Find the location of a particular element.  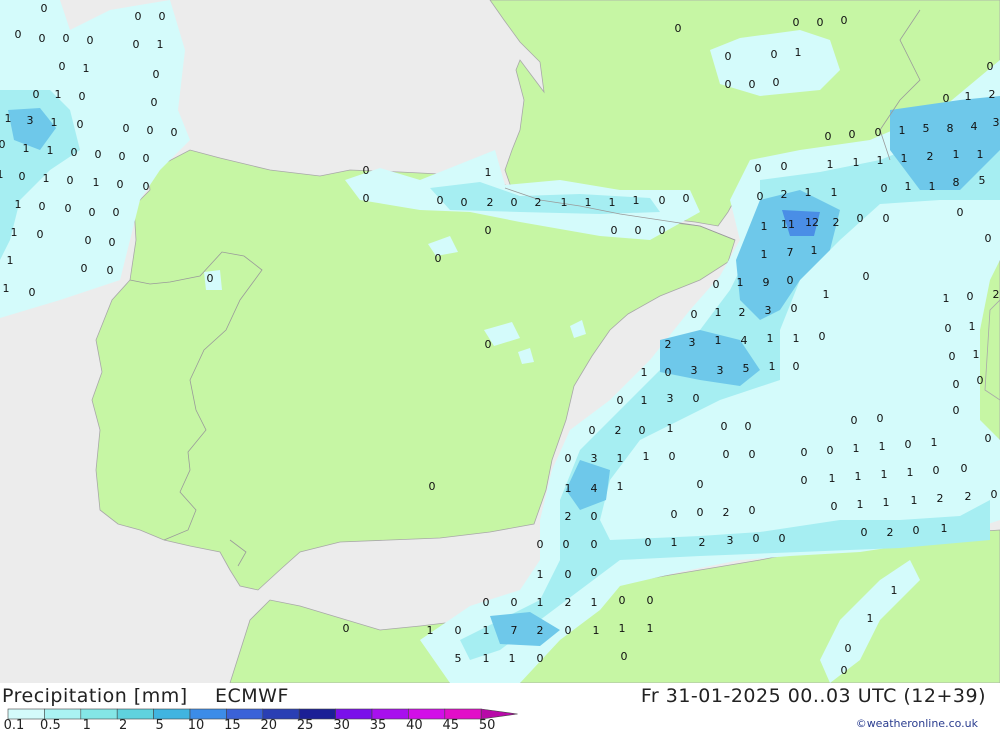

legend-label: 0.1 is located at coordinates (14, 725).